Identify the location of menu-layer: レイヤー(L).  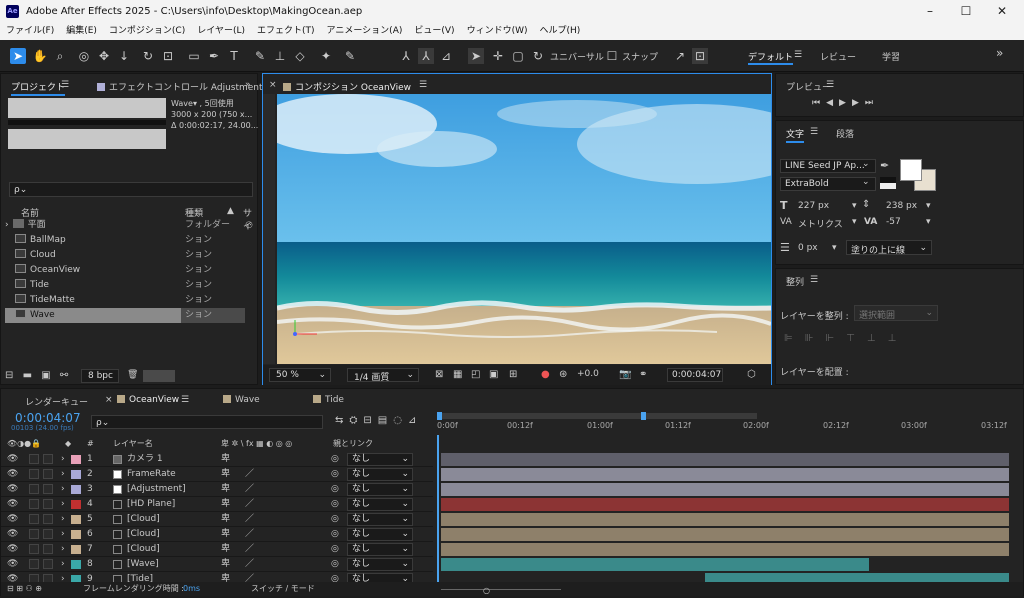
(221, 31).